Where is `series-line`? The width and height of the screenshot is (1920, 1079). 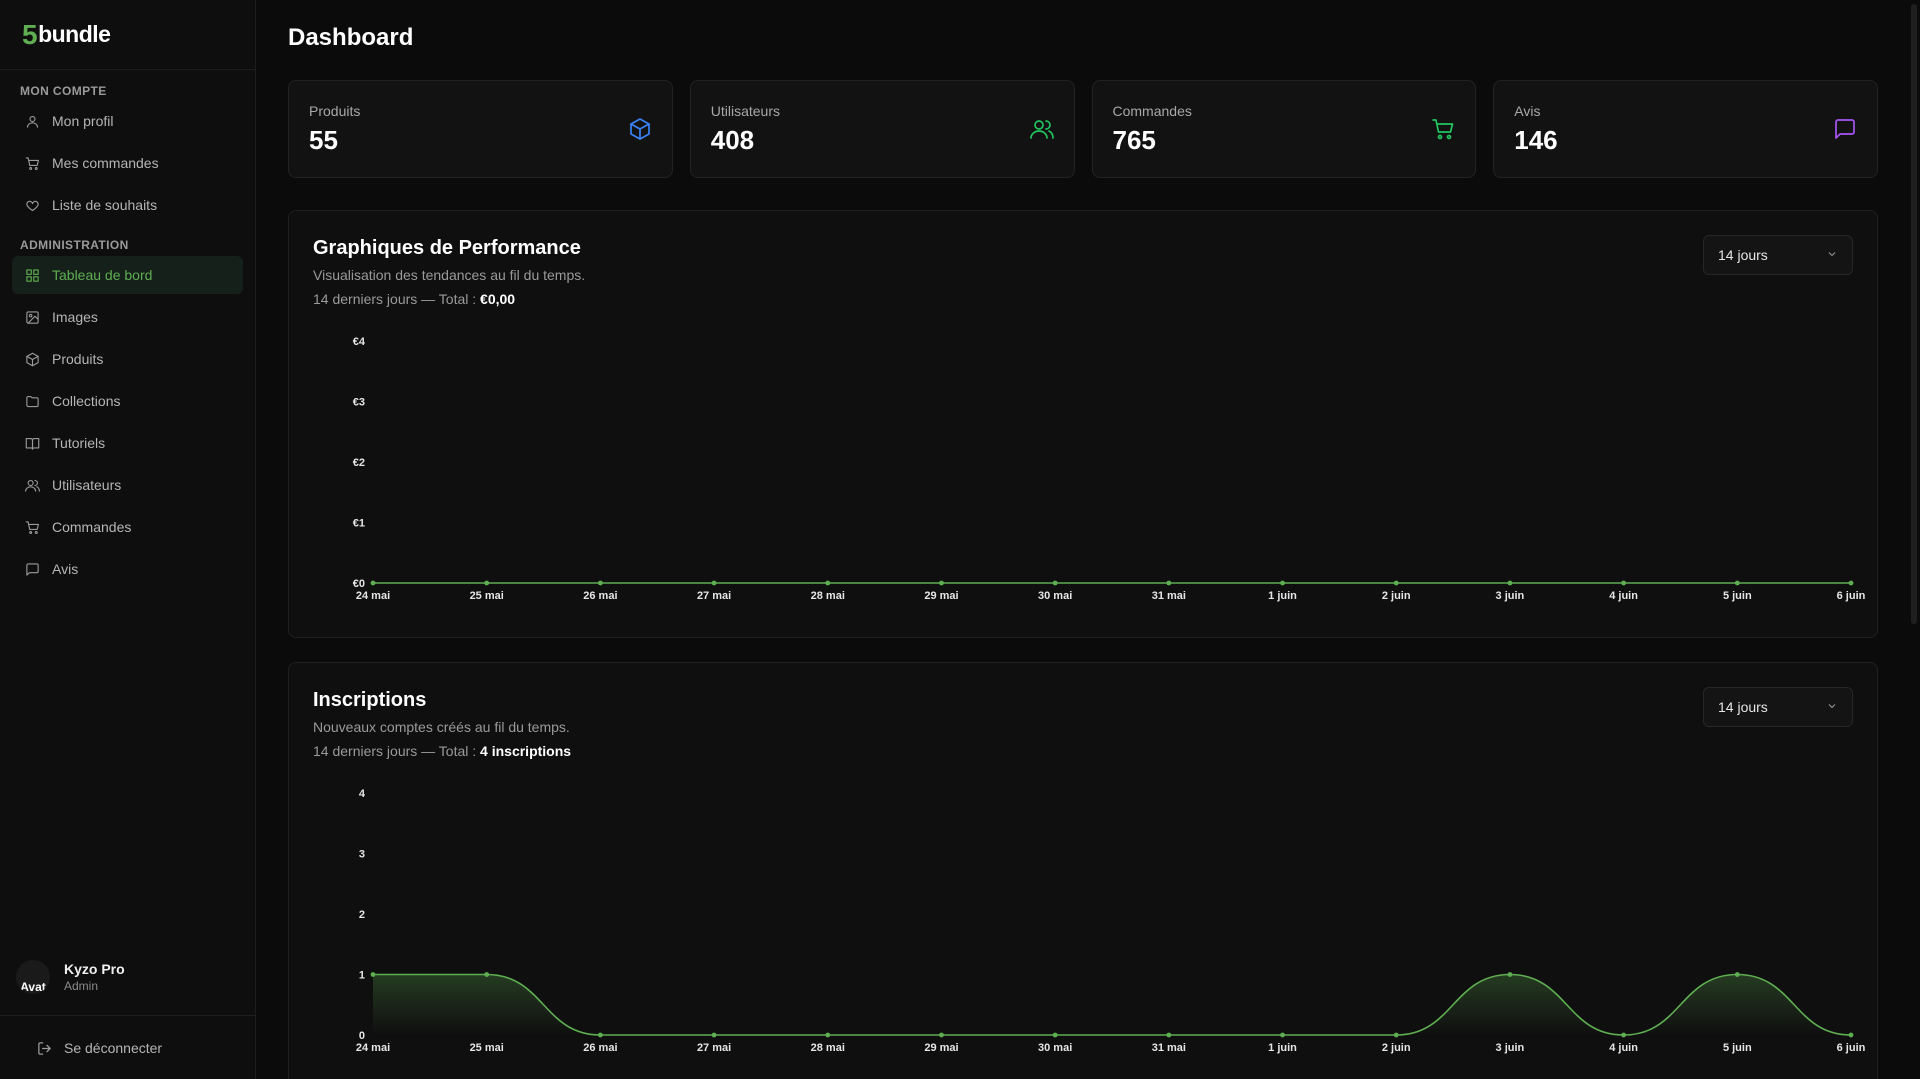 series-line is located at coordinates (1112, 1004).